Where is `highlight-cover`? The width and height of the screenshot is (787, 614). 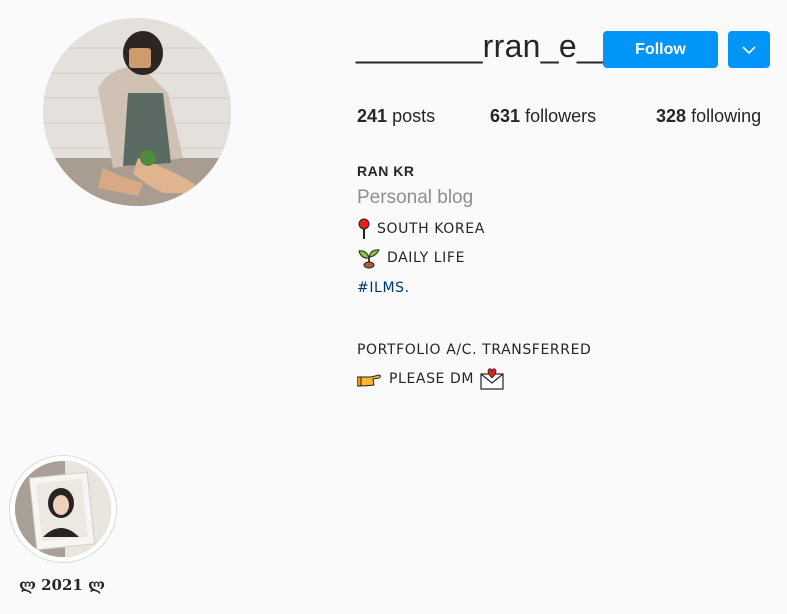 highlight-cover is located at coordinates (63, 509).